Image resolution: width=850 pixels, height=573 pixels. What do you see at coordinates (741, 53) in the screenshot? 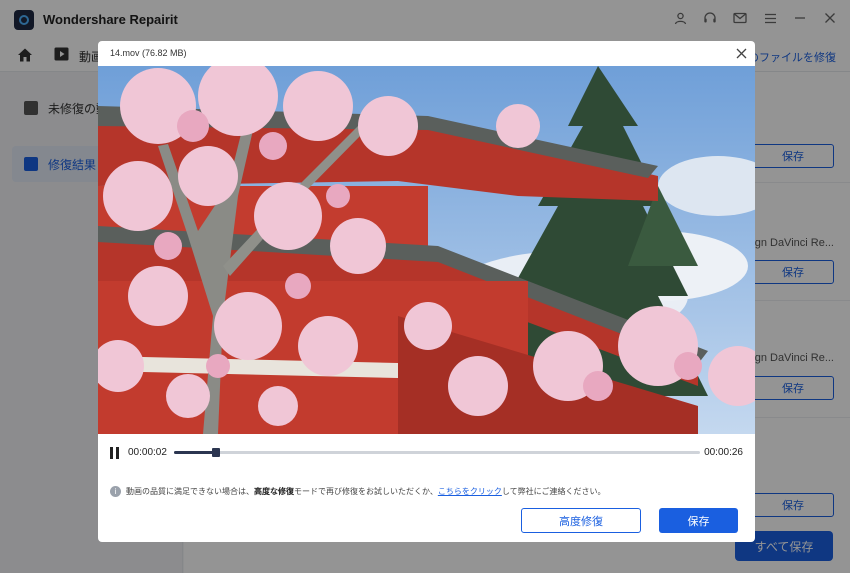
I see `close-icon` at bounding box center [741, 53].